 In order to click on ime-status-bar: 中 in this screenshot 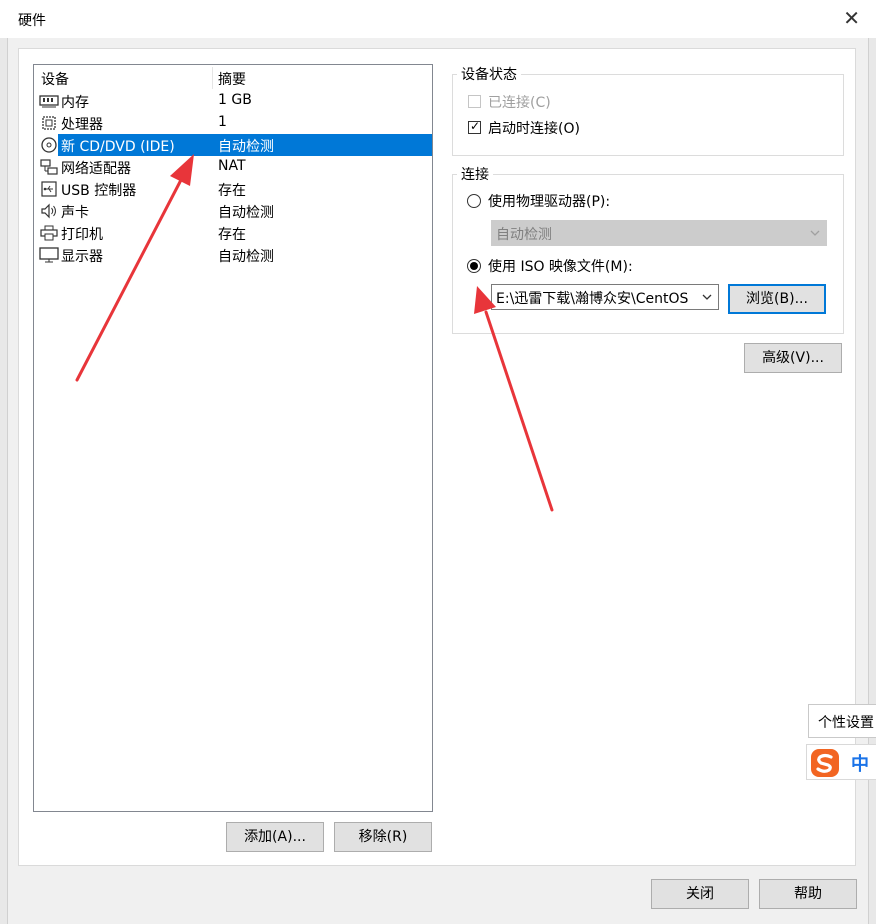, I will do `click(841, 762)`.